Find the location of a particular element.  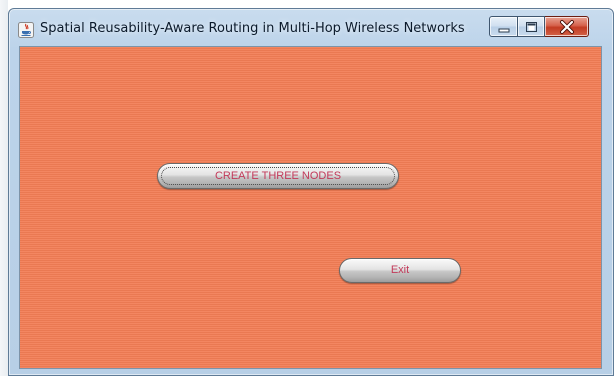

minimize-icon is located at coordinates (504, 30).